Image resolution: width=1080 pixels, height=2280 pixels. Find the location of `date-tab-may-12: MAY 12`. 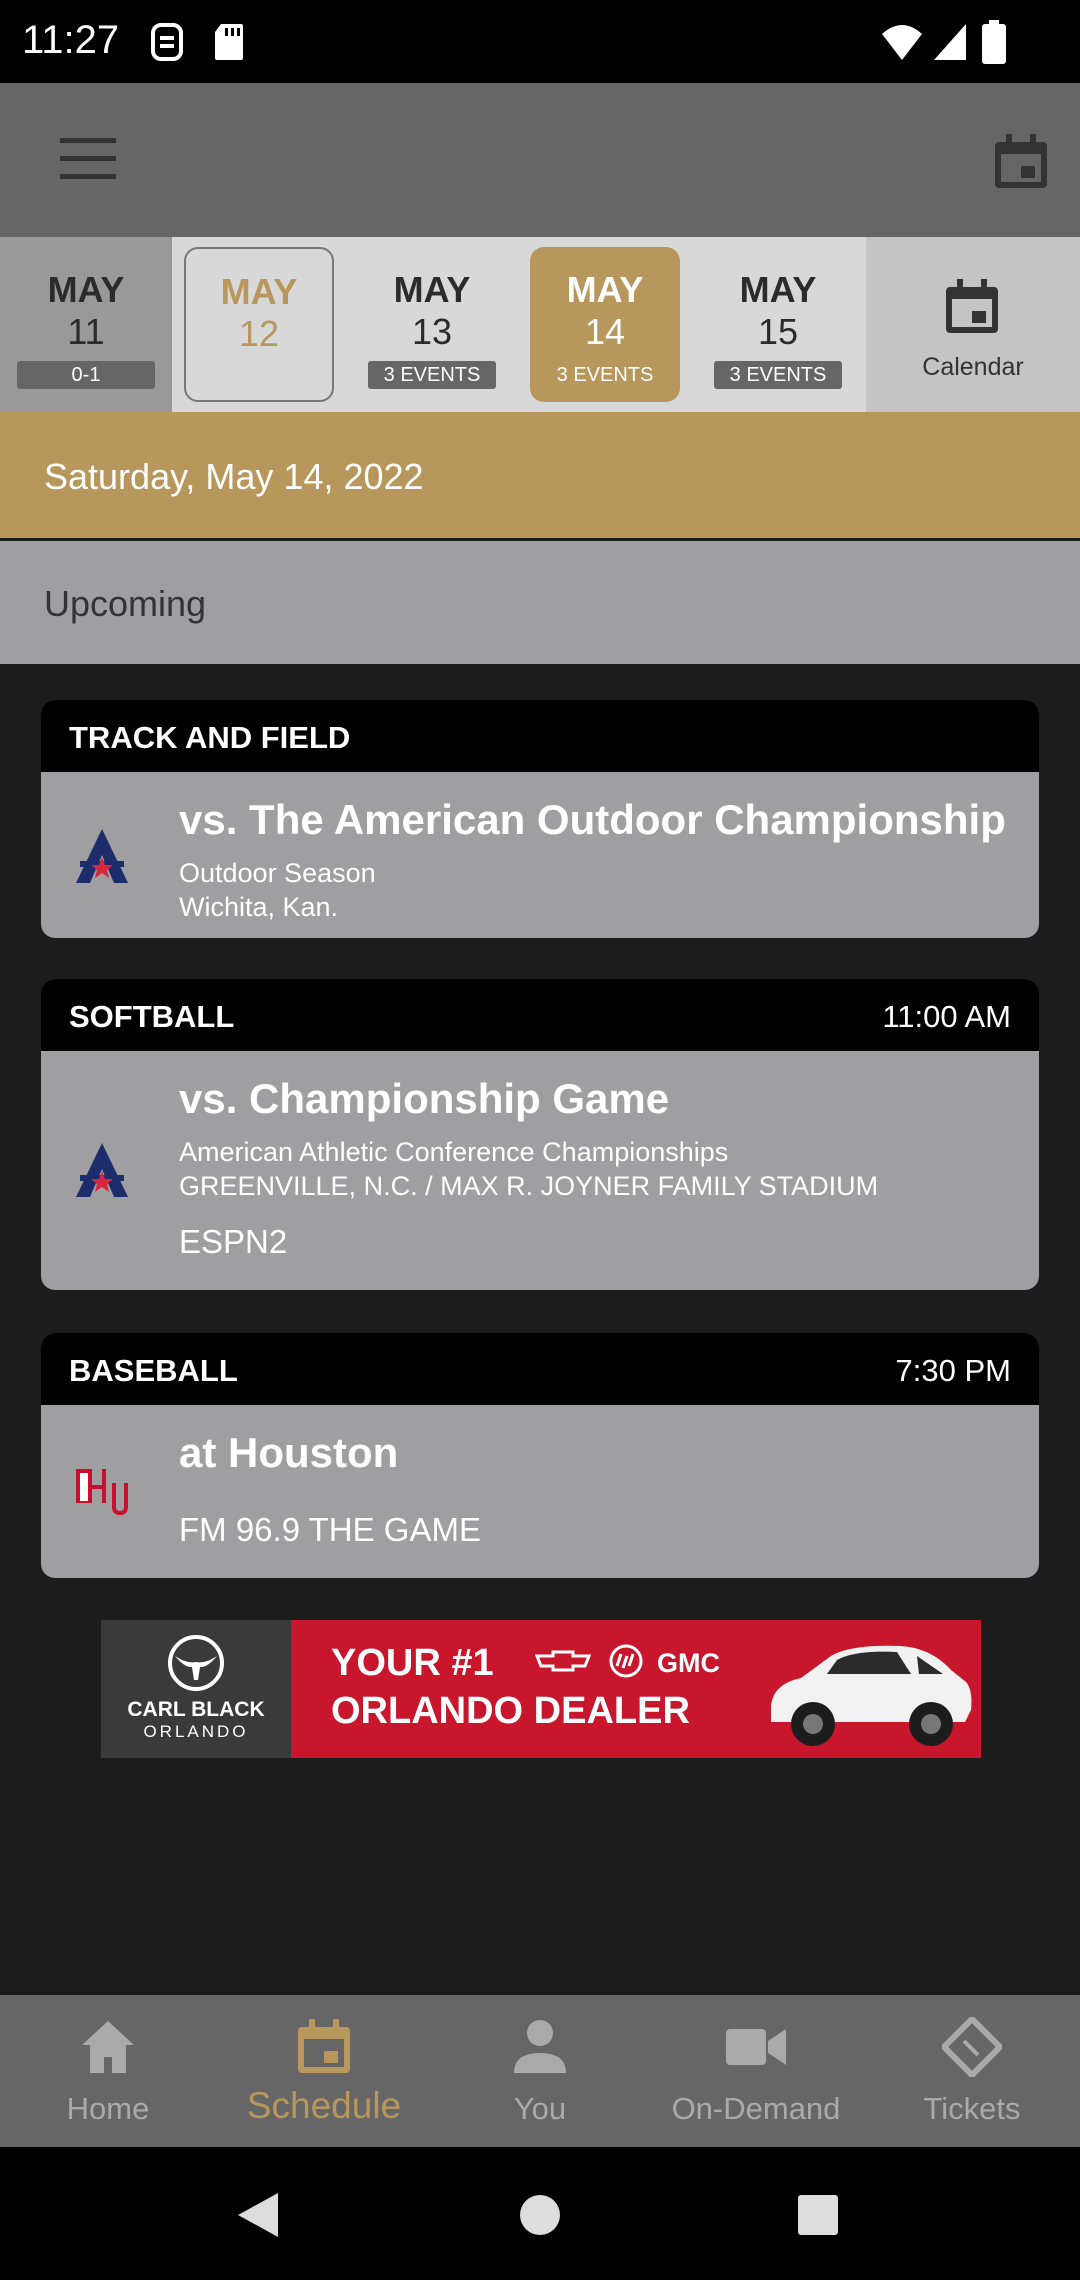

date-tab-may-12: MAY 12 is located at coordinates (259, 324).